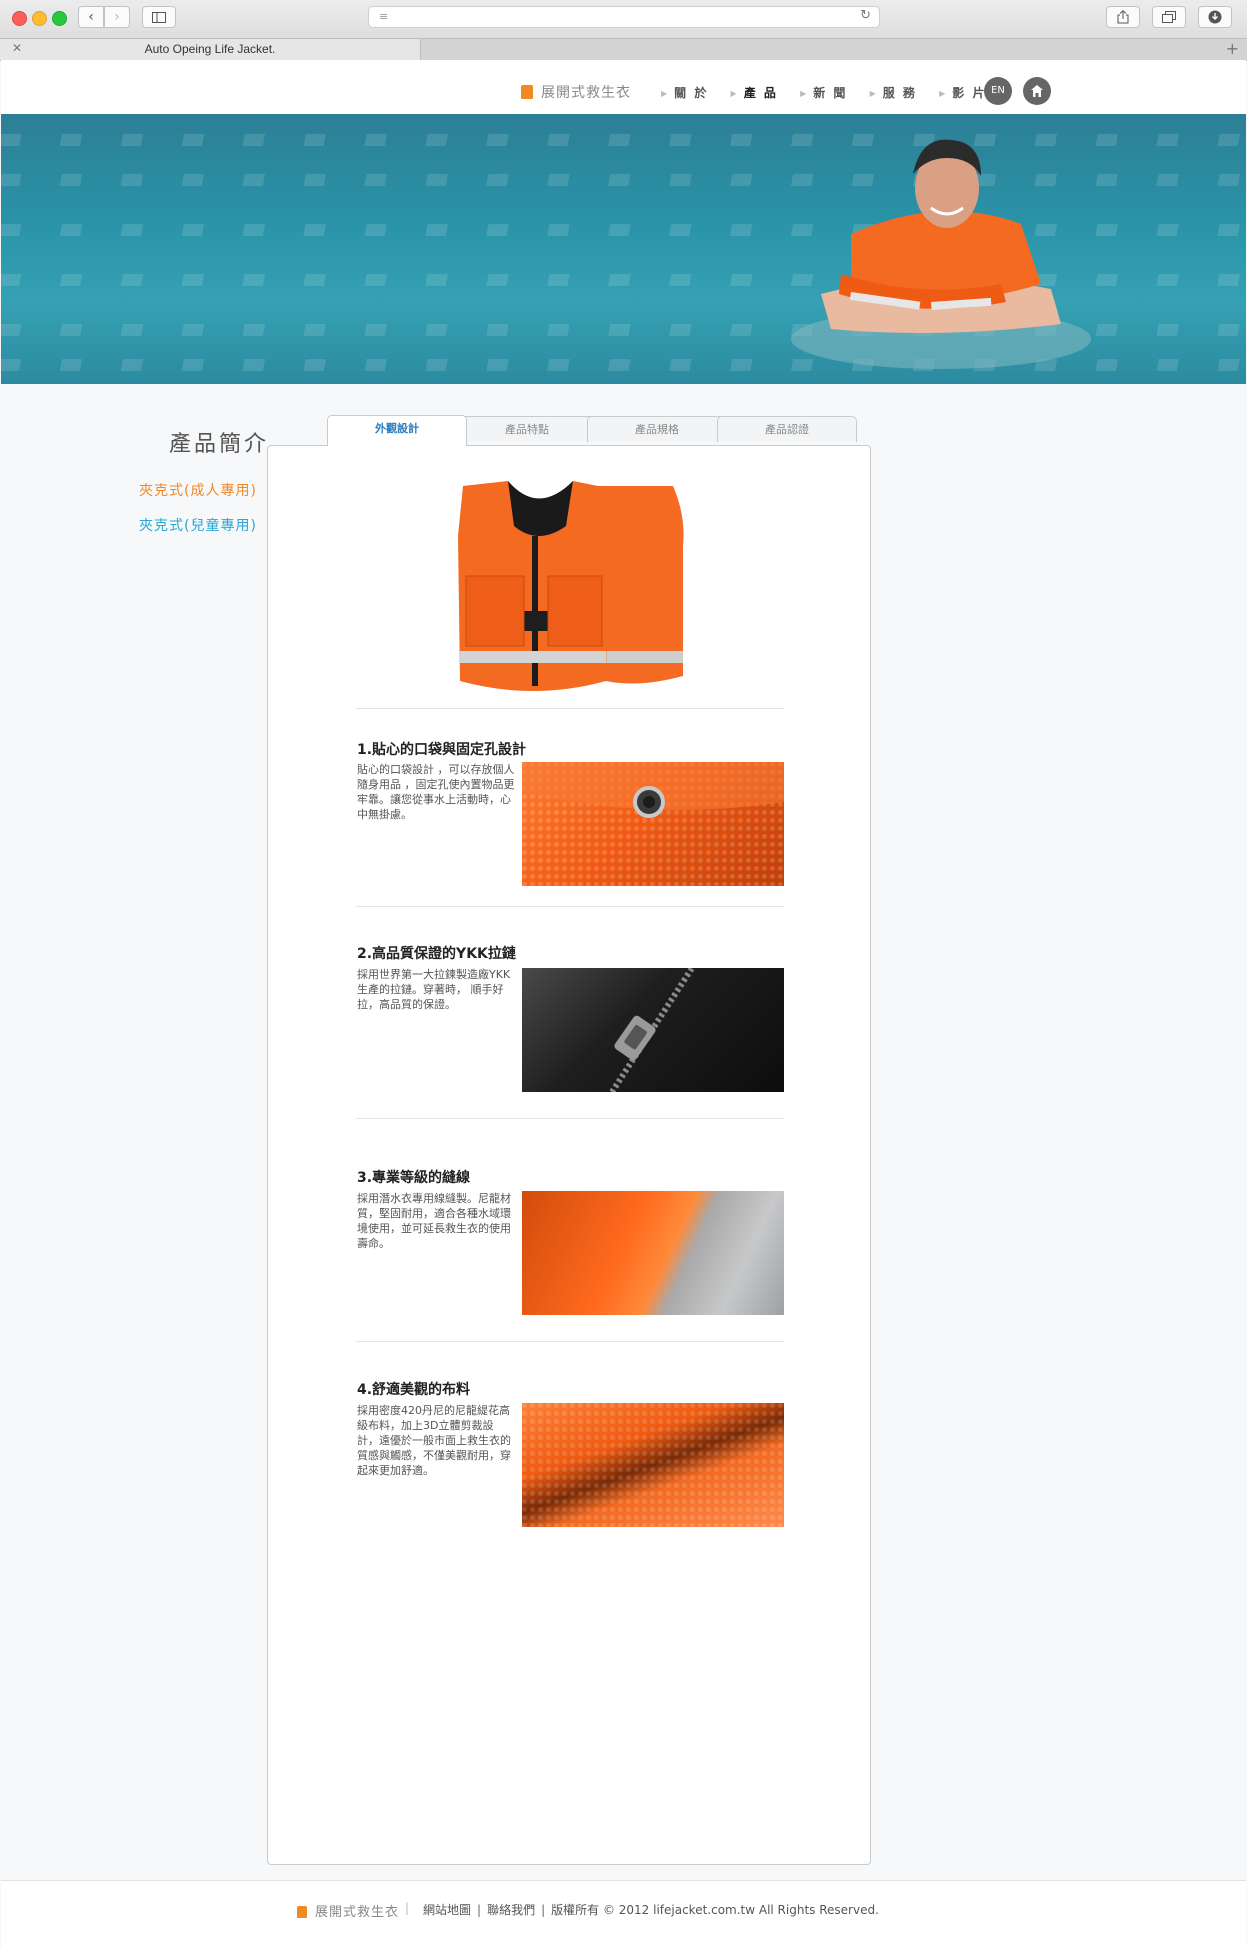 This screenshot has width=1247, height=1947. I want to click on browser-toolbar: ‹ › ≡ ↻, so click(623, 19).